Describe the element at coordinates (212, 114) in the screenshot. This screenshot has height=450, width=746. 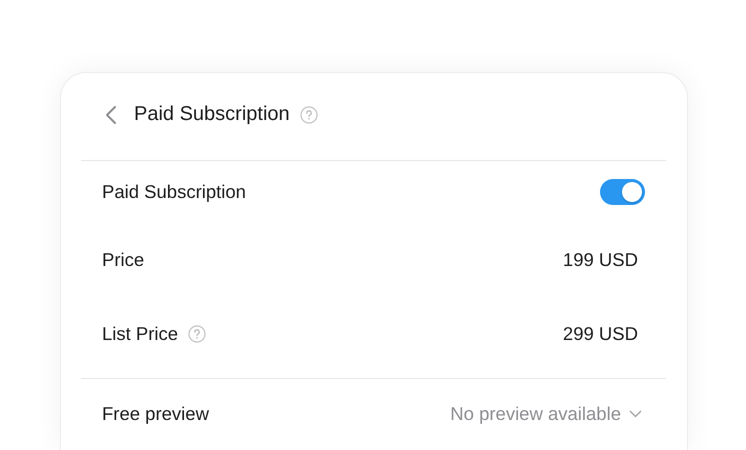
I see `page-title: Paid Subscription` at that location.